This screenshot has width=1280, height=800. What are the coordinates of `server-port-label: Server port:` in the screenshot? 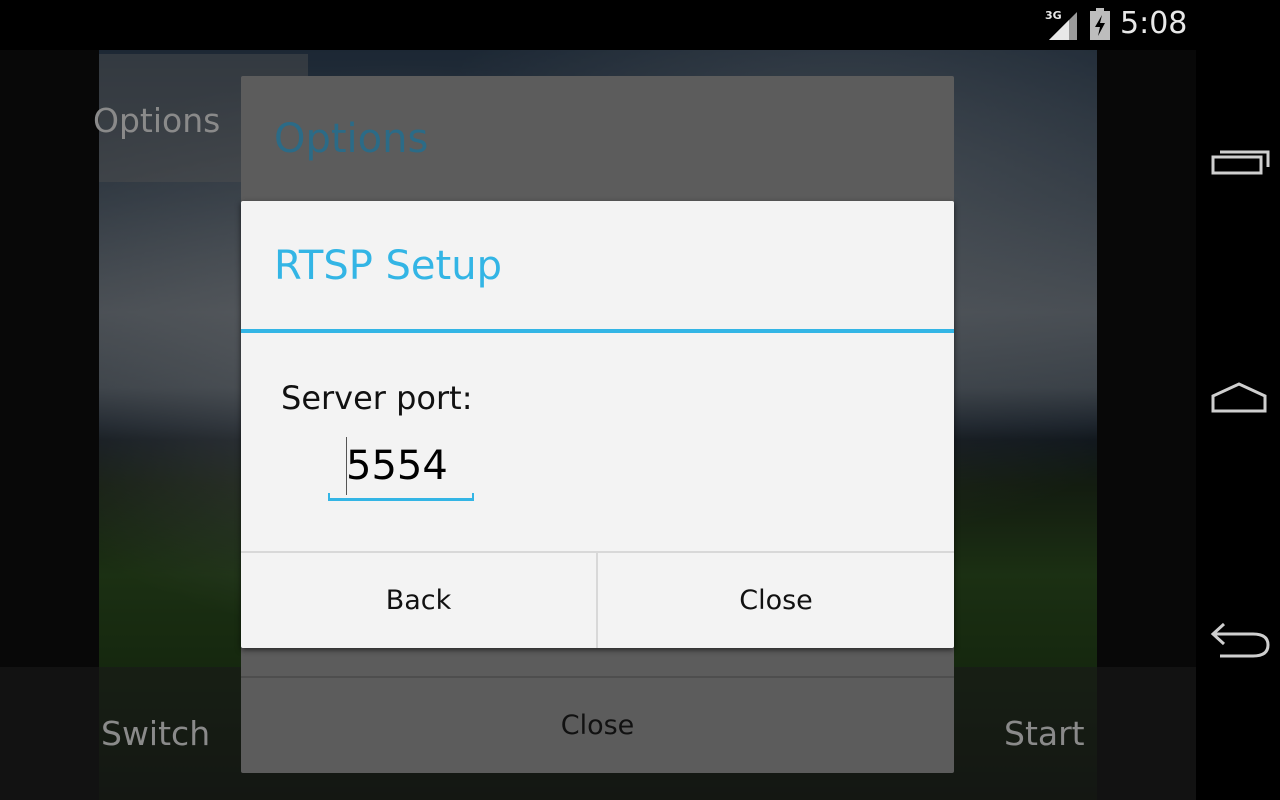 It's located at (377, 398).